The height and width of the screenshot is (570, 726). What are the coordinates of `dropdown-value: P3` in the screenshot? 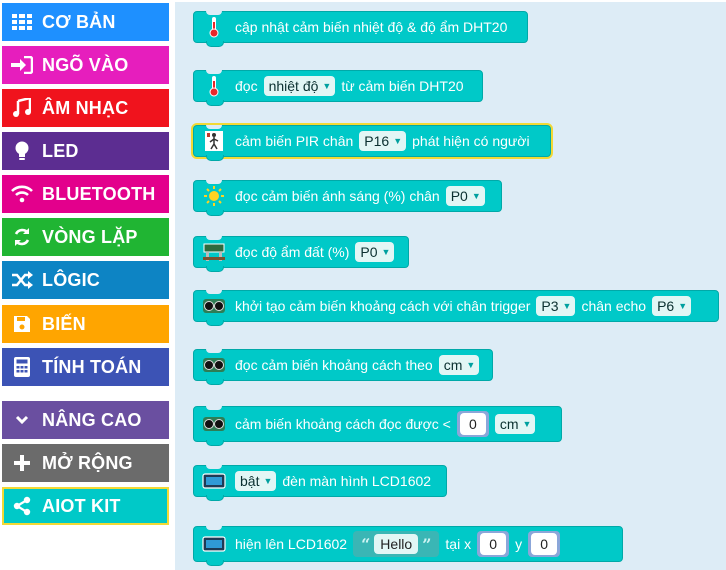 It's located at (550, 306).